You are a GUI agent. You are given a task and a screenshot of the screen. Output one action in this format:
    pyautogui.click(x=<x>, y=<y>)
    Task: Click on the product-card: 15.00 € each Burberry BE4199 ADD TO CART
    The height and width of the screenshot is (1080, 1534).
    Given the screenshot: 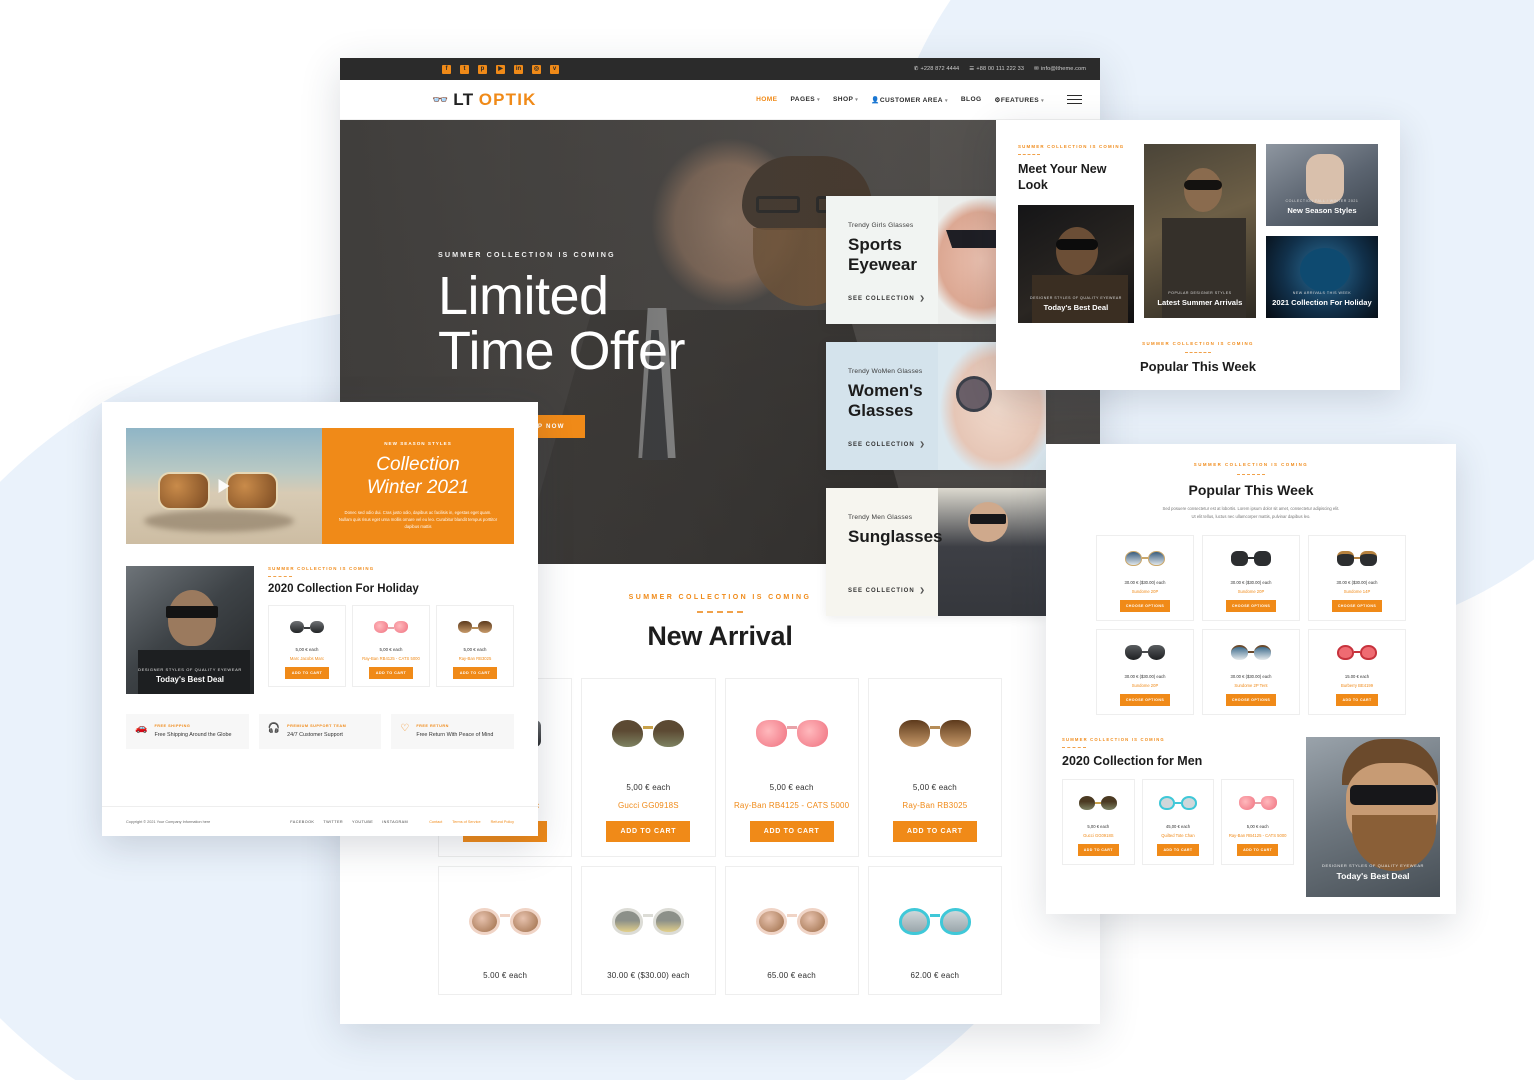 What is the action you would take?
    pyautogui.click(x=1357, y=671)
    